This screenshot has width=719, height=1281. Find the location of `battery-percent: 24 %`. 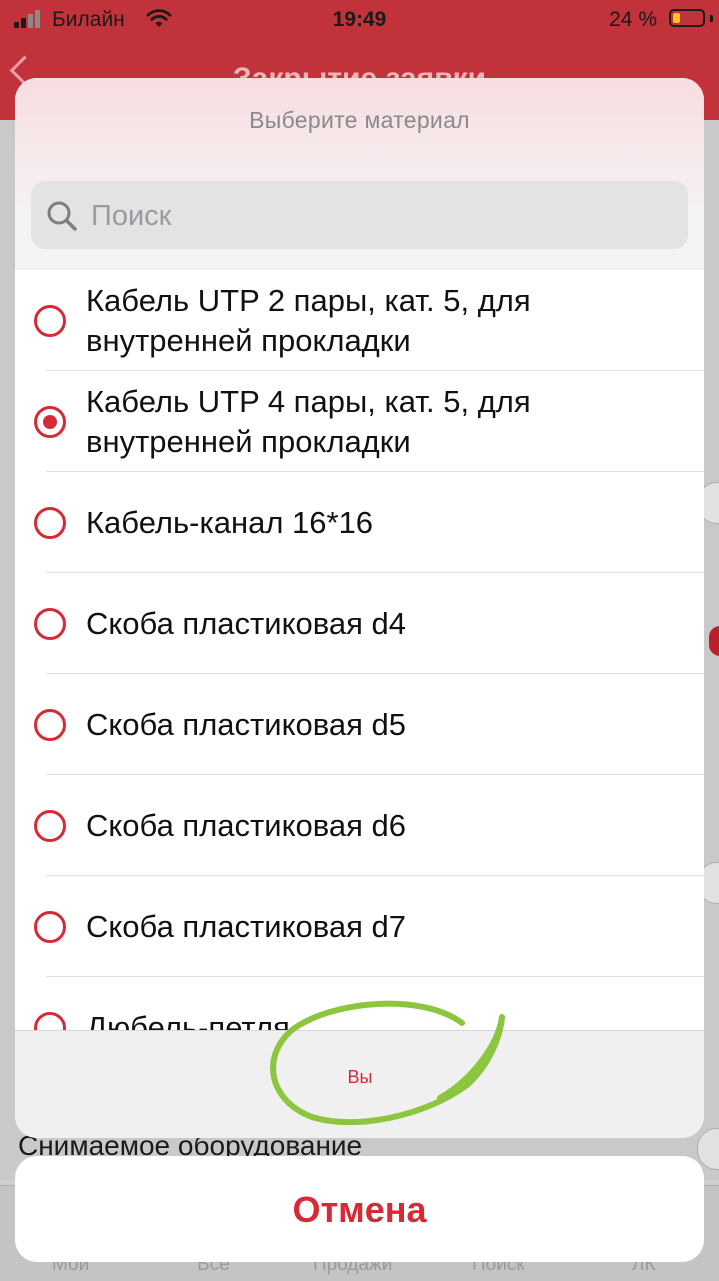

battery-percent: 24 % is located at coordinates (633, 19).